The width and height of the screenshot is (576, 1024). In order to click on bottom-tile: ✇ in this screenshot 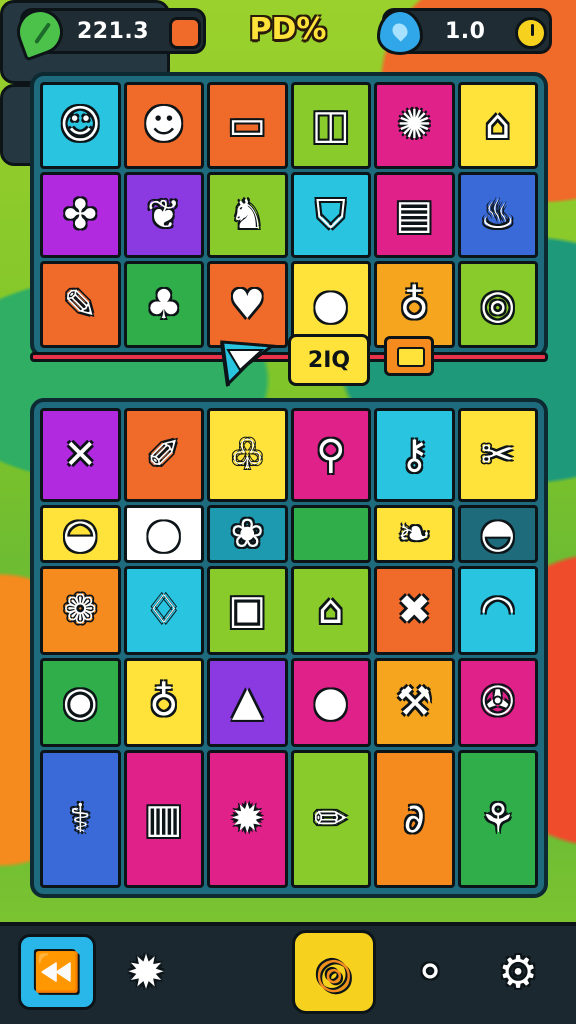, I will do `click(497, 702)`.